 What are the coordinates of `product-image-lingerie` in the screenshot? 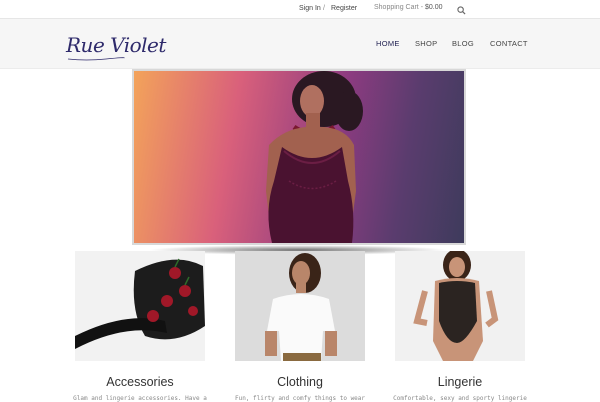 It's located at (460, 306).